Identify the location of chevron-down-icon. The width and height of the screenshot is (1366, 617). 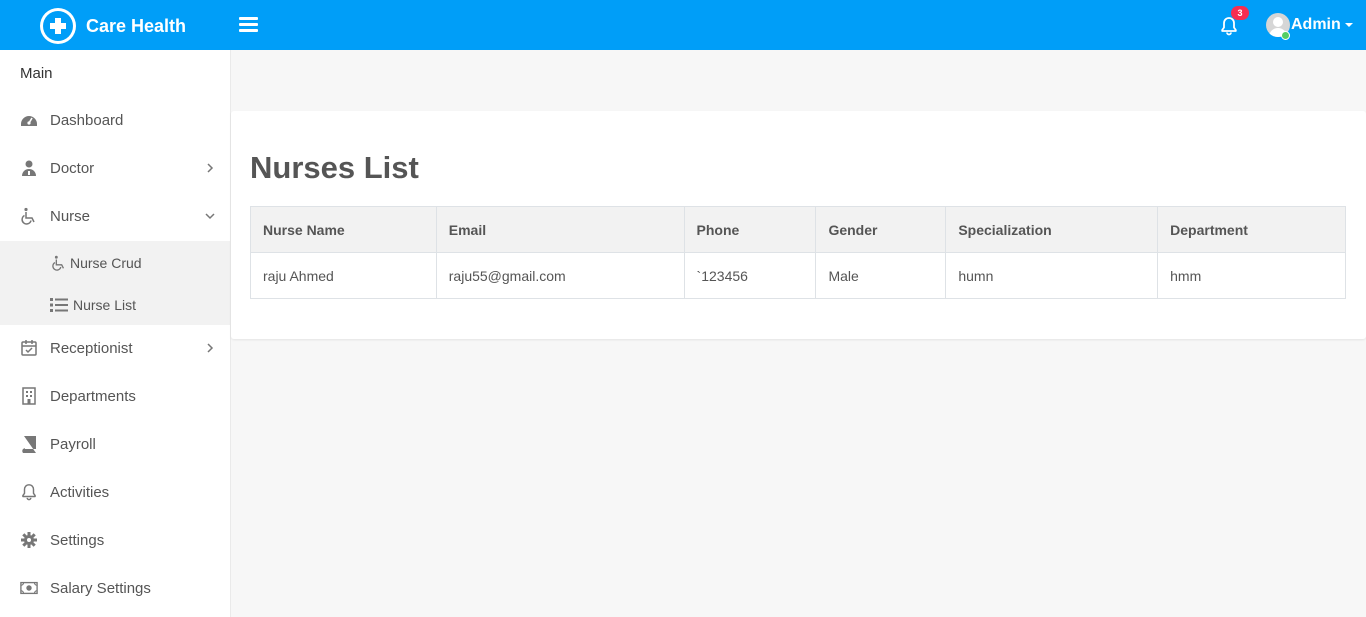
(210, 216).